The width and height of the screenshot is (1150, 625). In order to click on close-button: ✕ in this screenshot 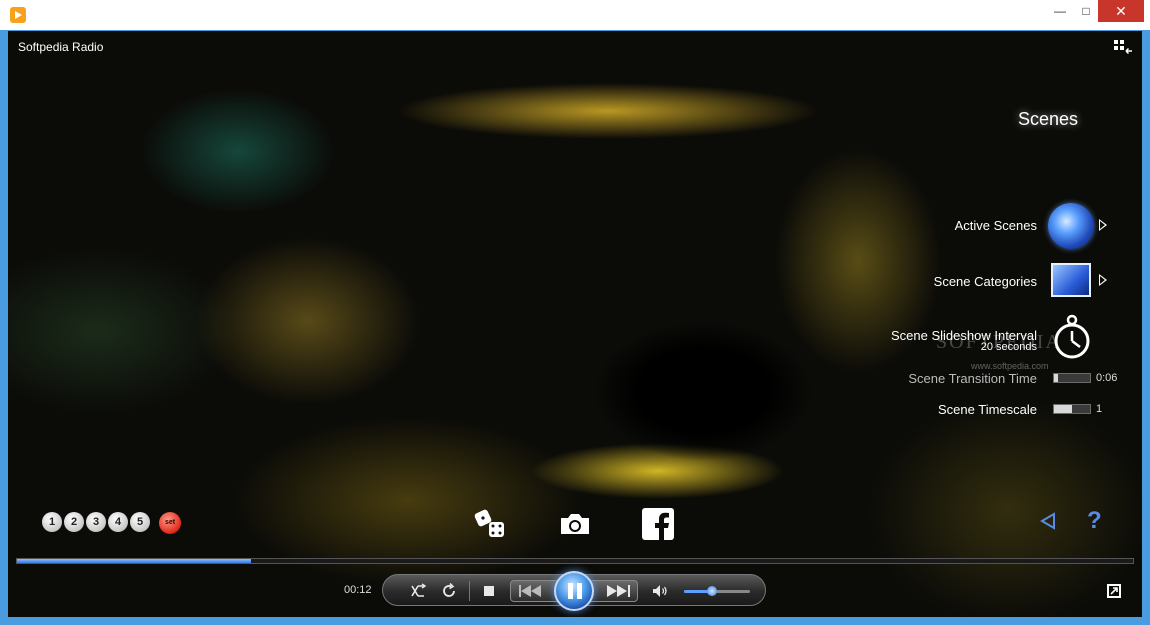, I will do `click(1121, 11)`.